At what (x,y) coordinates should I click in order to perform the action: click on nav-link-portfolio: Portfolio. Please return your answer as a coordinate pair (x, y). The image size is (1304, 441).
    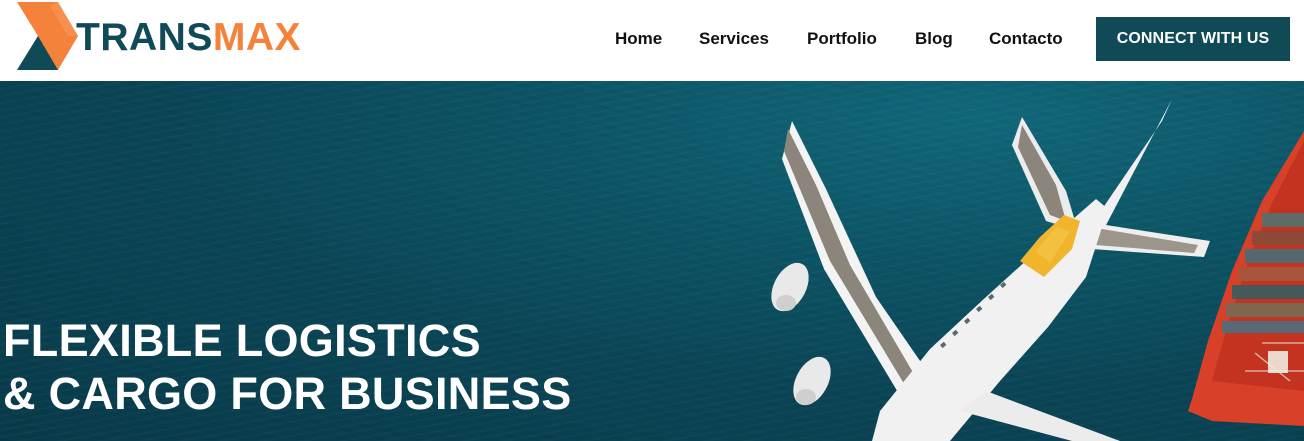
    Looking at the image, I should click on (842, 39).